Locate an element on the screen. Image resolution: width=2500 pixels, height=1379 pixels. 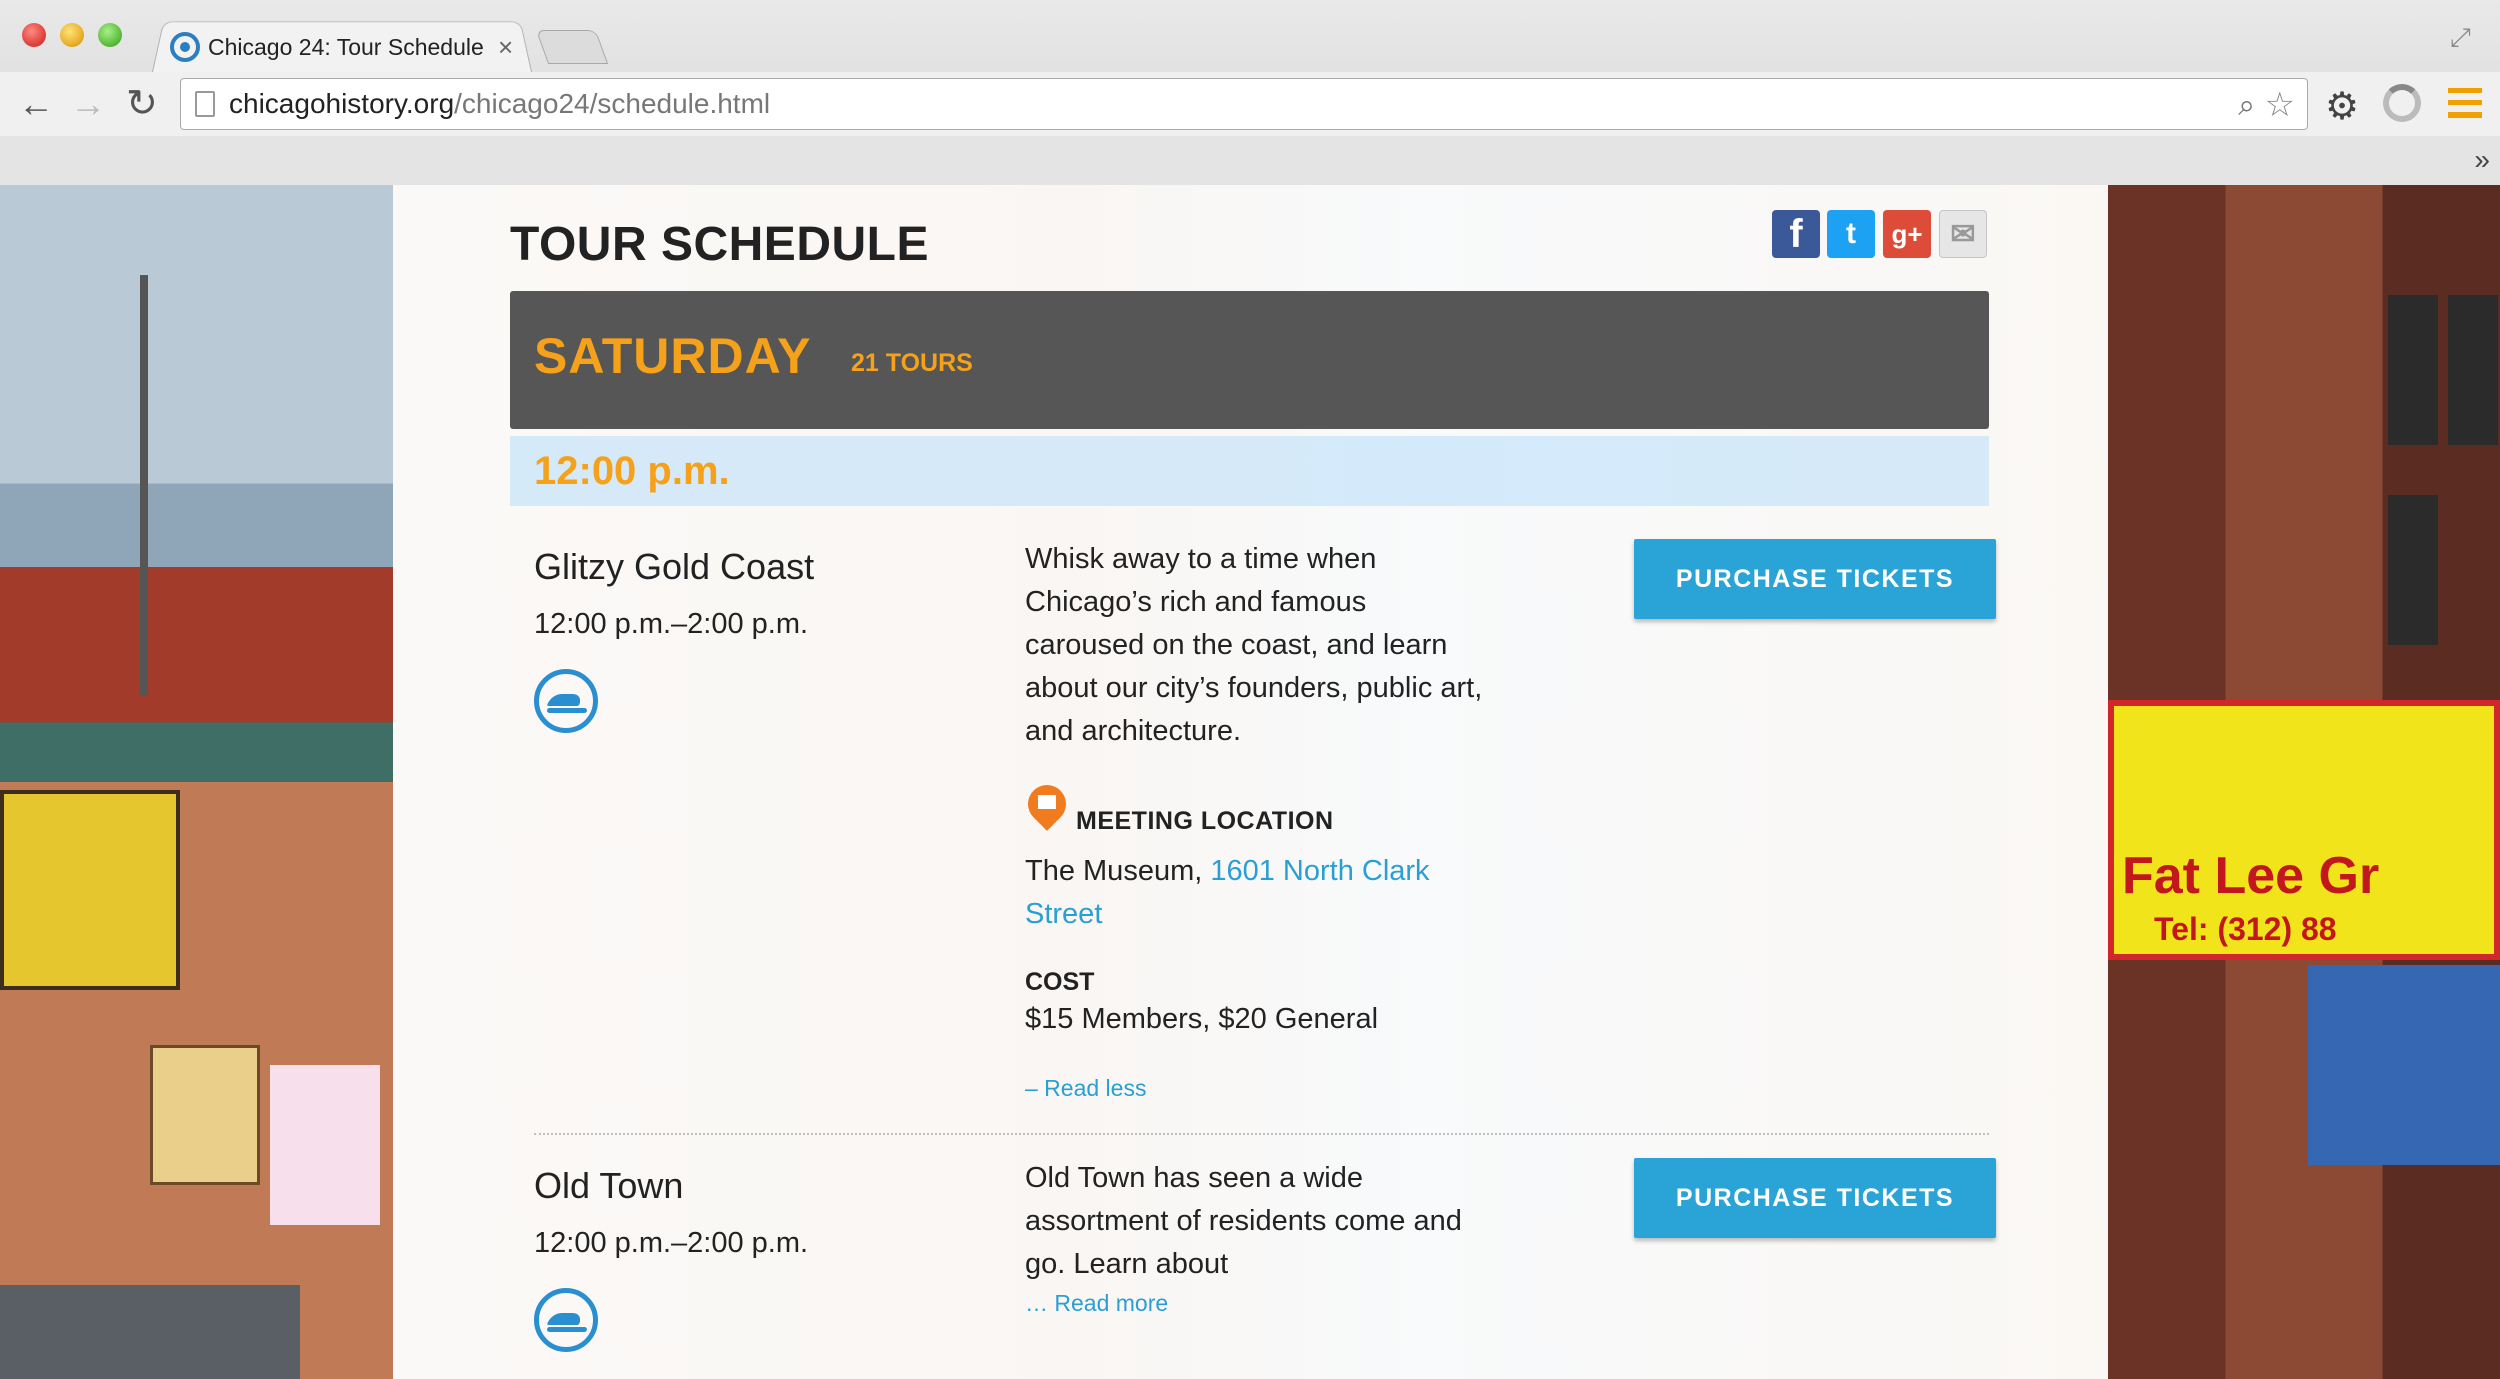
page-icon is located at coordinates (205, 104).